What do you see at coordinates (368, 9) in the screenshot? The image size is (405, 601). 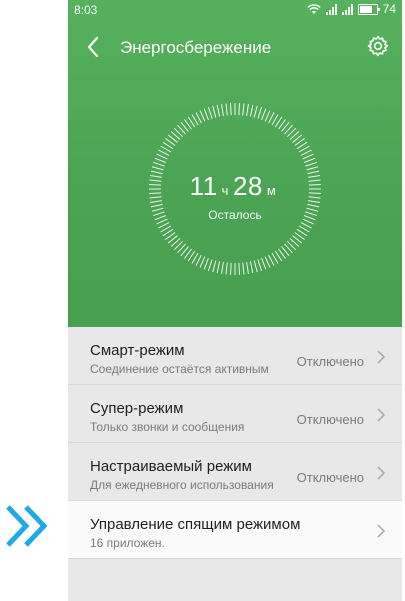 I see `battery-icon` at bounding box center [368, 9].